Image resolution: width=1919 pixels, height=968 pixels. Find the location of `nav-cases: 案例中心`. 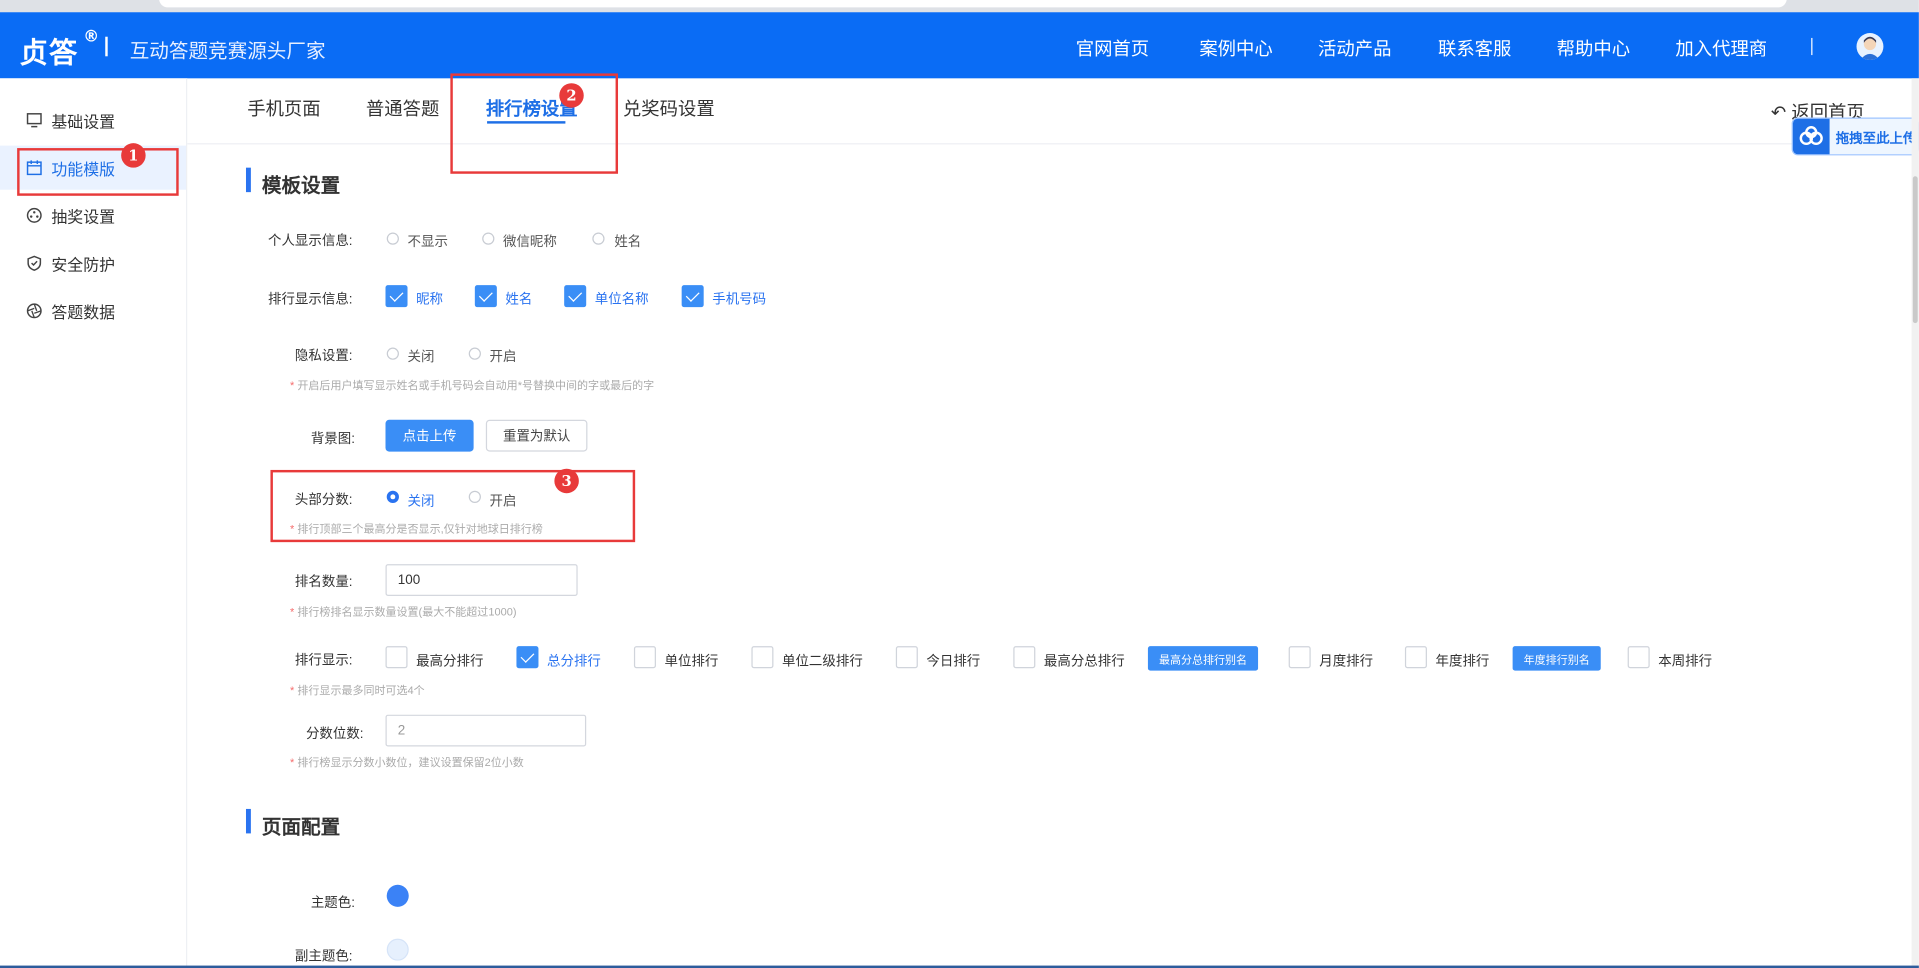

nav-cases: 案例中心 is located at coordinates (1235, 48).